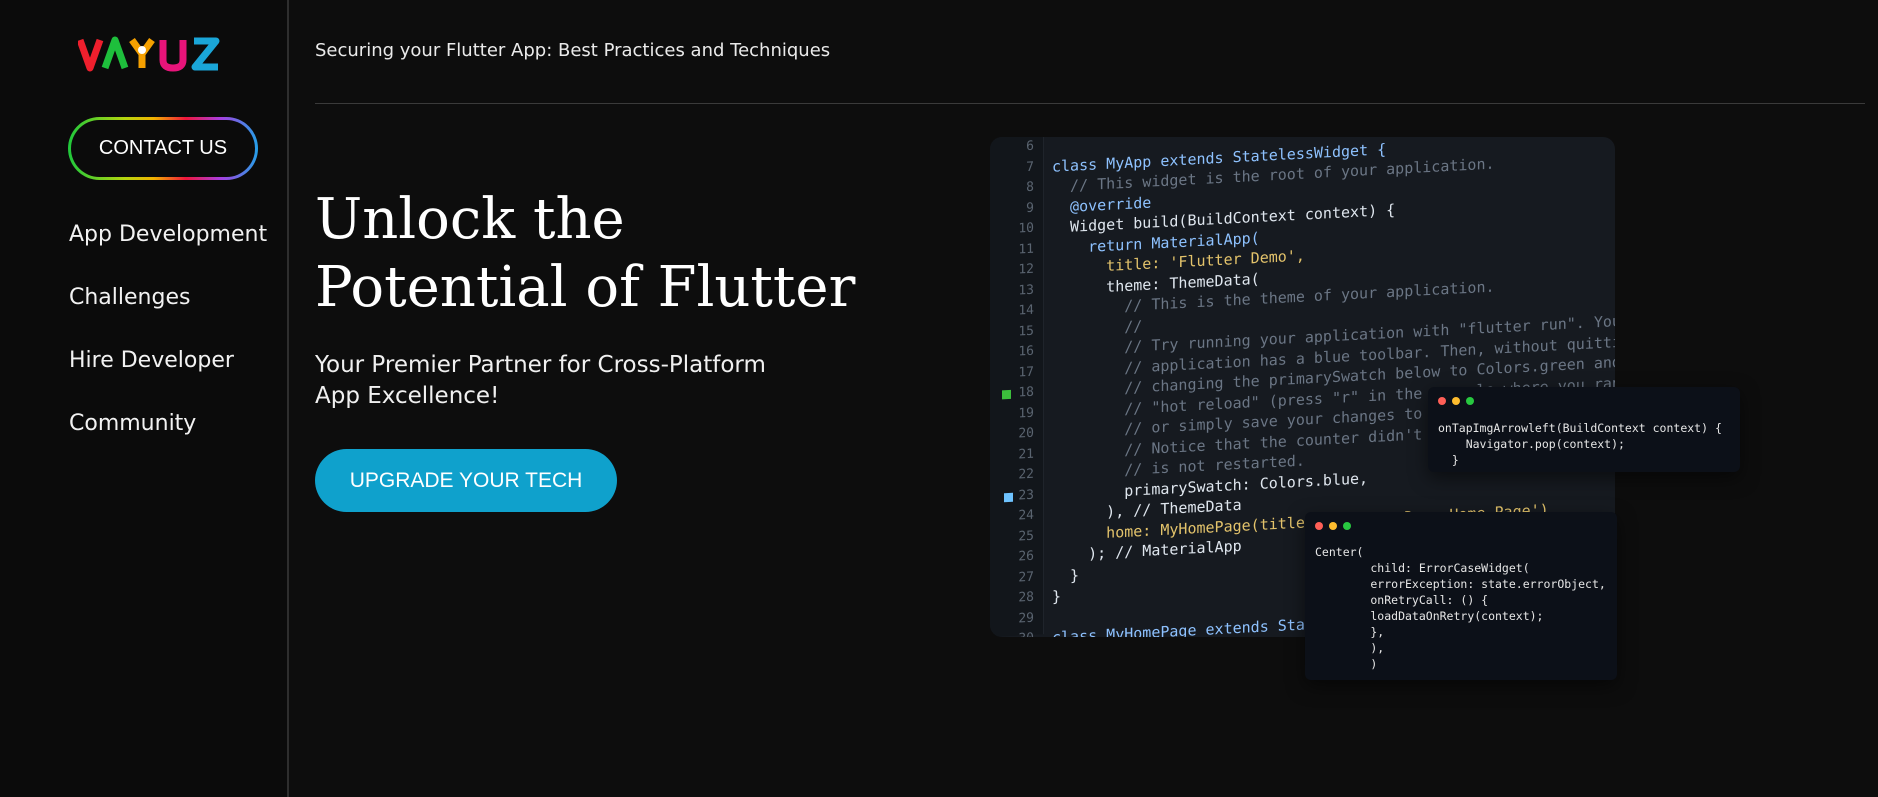 This screenshot has width=1878, height=797. I want to click on snippet-line: errorException: state.errorObject,, so click(1460, 584).